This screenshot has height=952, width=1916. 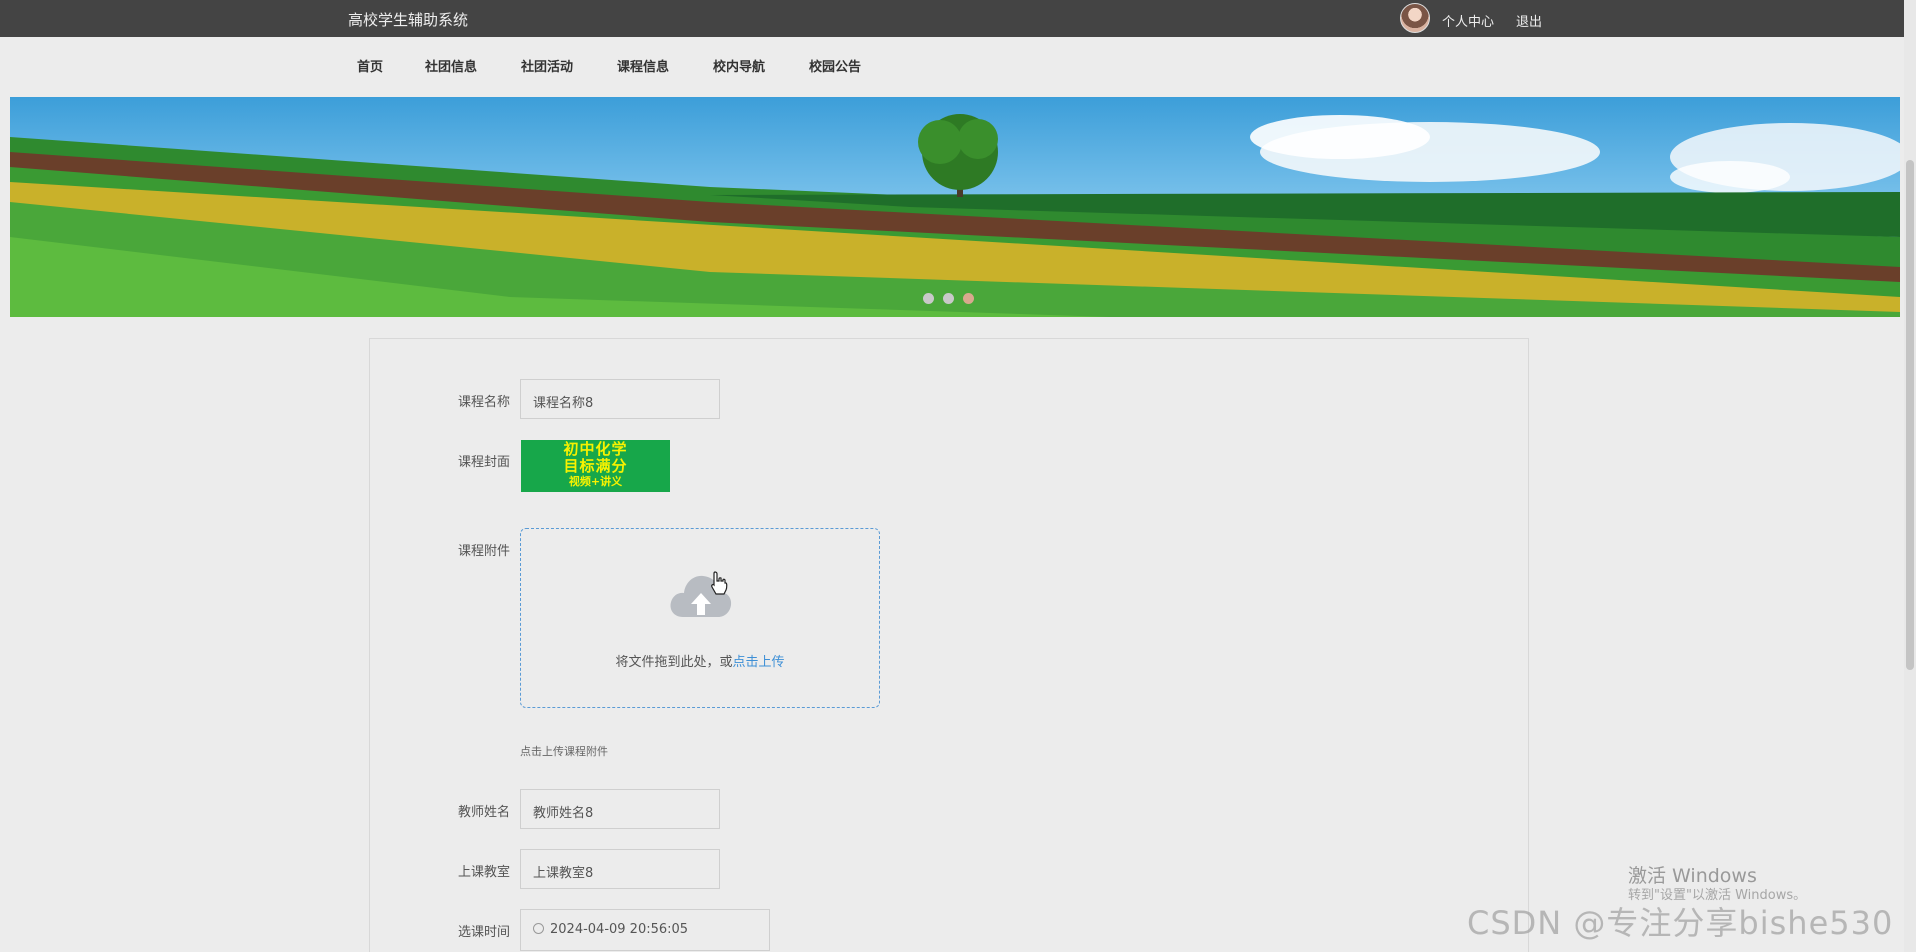 I want to click on carousel-indicators, so click(x=948, y=298).